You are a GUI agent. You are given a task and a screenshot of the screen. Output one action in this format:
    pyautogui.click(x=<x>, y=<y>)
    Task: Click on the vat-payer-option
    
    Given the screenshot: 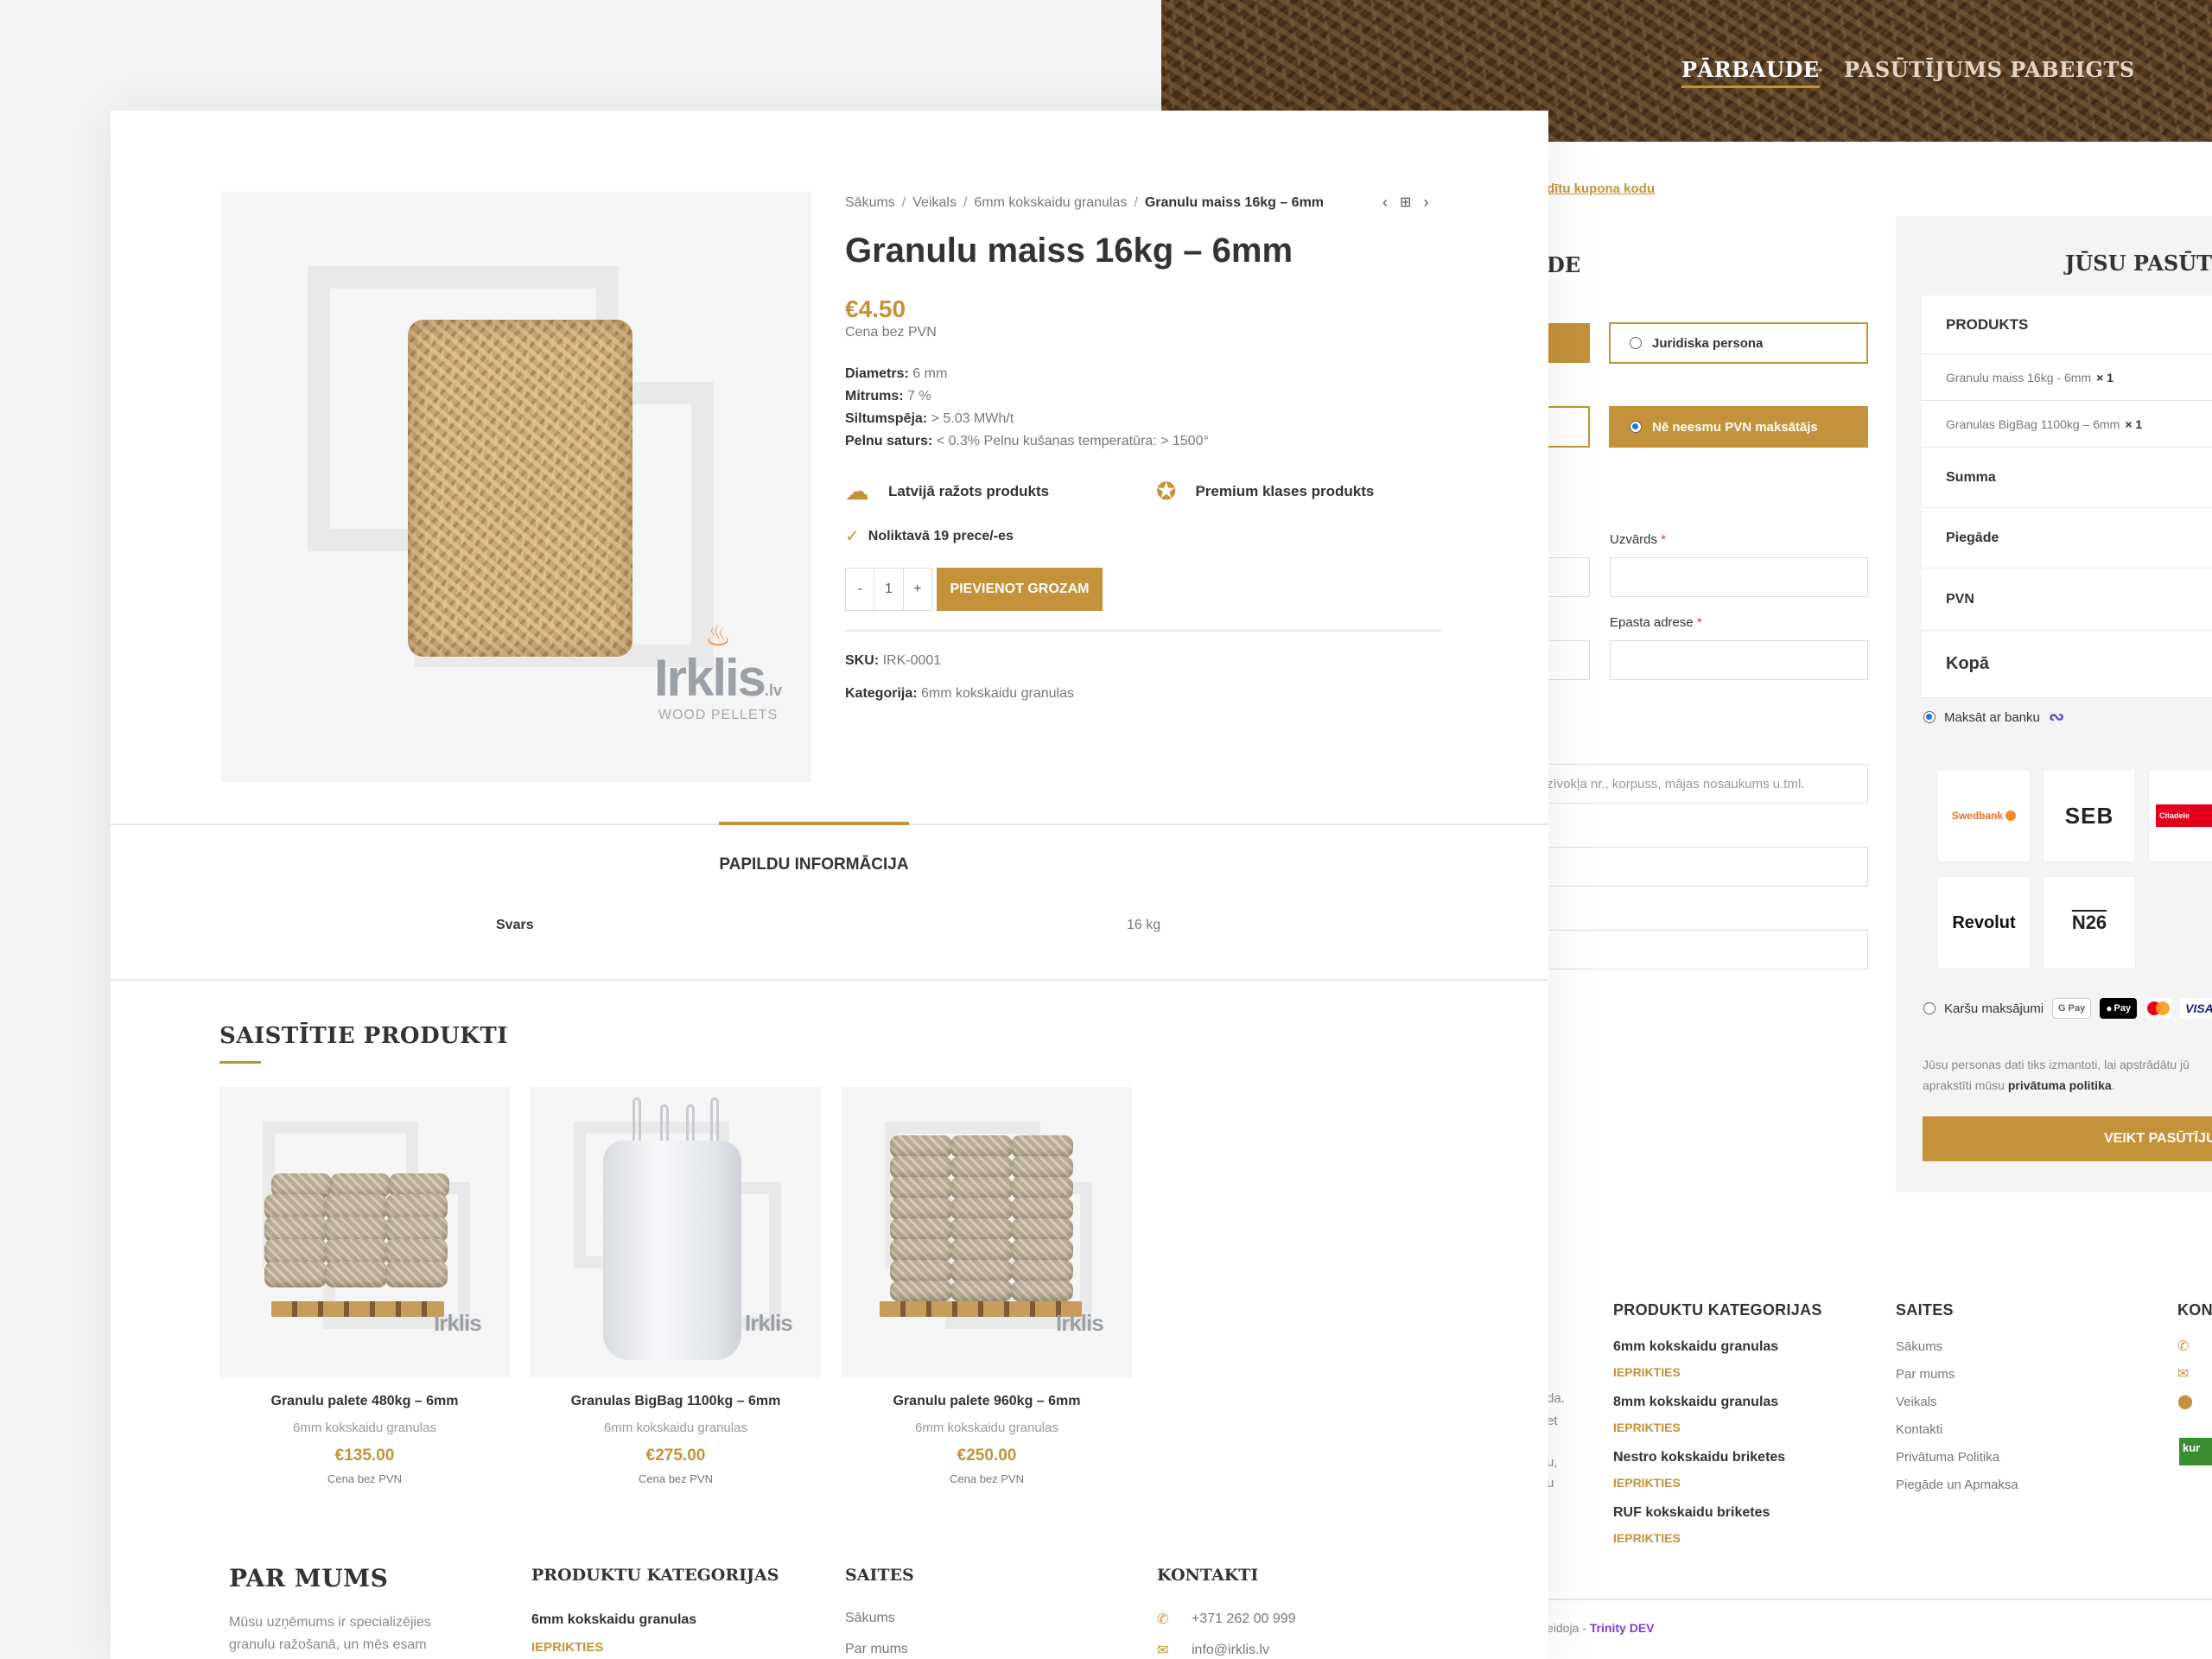 What is the action you would take?
    pyautogui.click(x=1568, y=427)
    